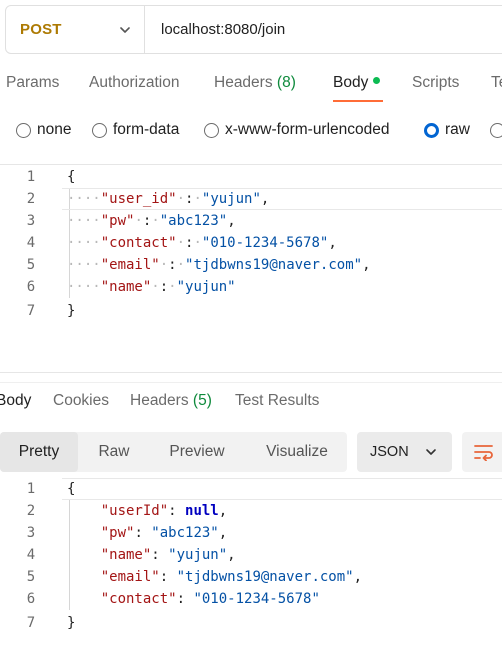  I want to click on tab-test-results: Test Results, so click(277, 401).